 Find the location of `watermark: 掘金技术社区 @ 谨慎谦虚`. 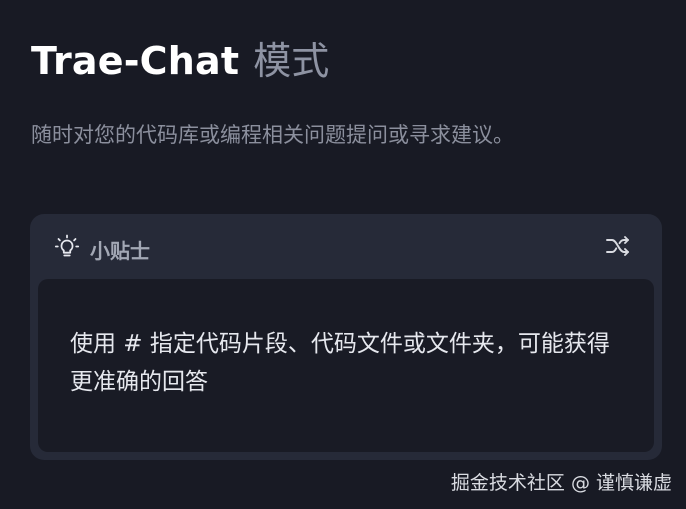

watermark: 掘金技术社区 @ 谨慎谦虚 is located at coordinates (561, 483).